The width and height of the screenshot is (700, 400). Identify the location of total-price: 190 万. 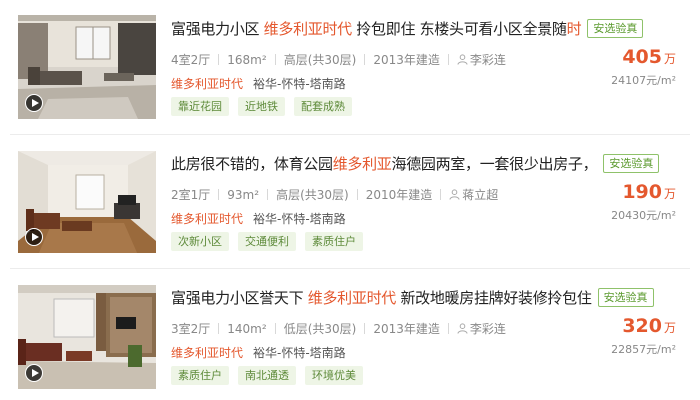
(649, 192).